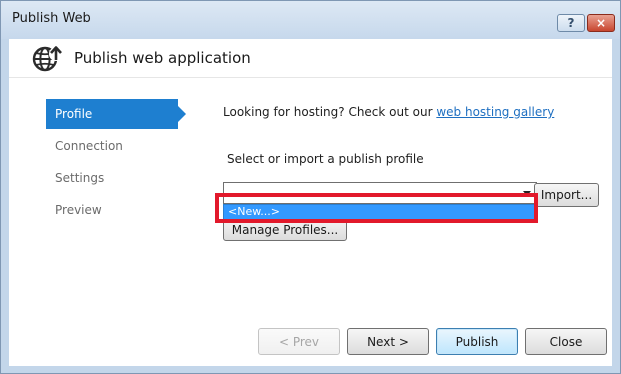 Image resolution: width=621 pixels, height=374 pixels. What do you see at coordinates (571, 23) in the screenshot?
I see `help-button: ?` at bounding box center [571, 23].